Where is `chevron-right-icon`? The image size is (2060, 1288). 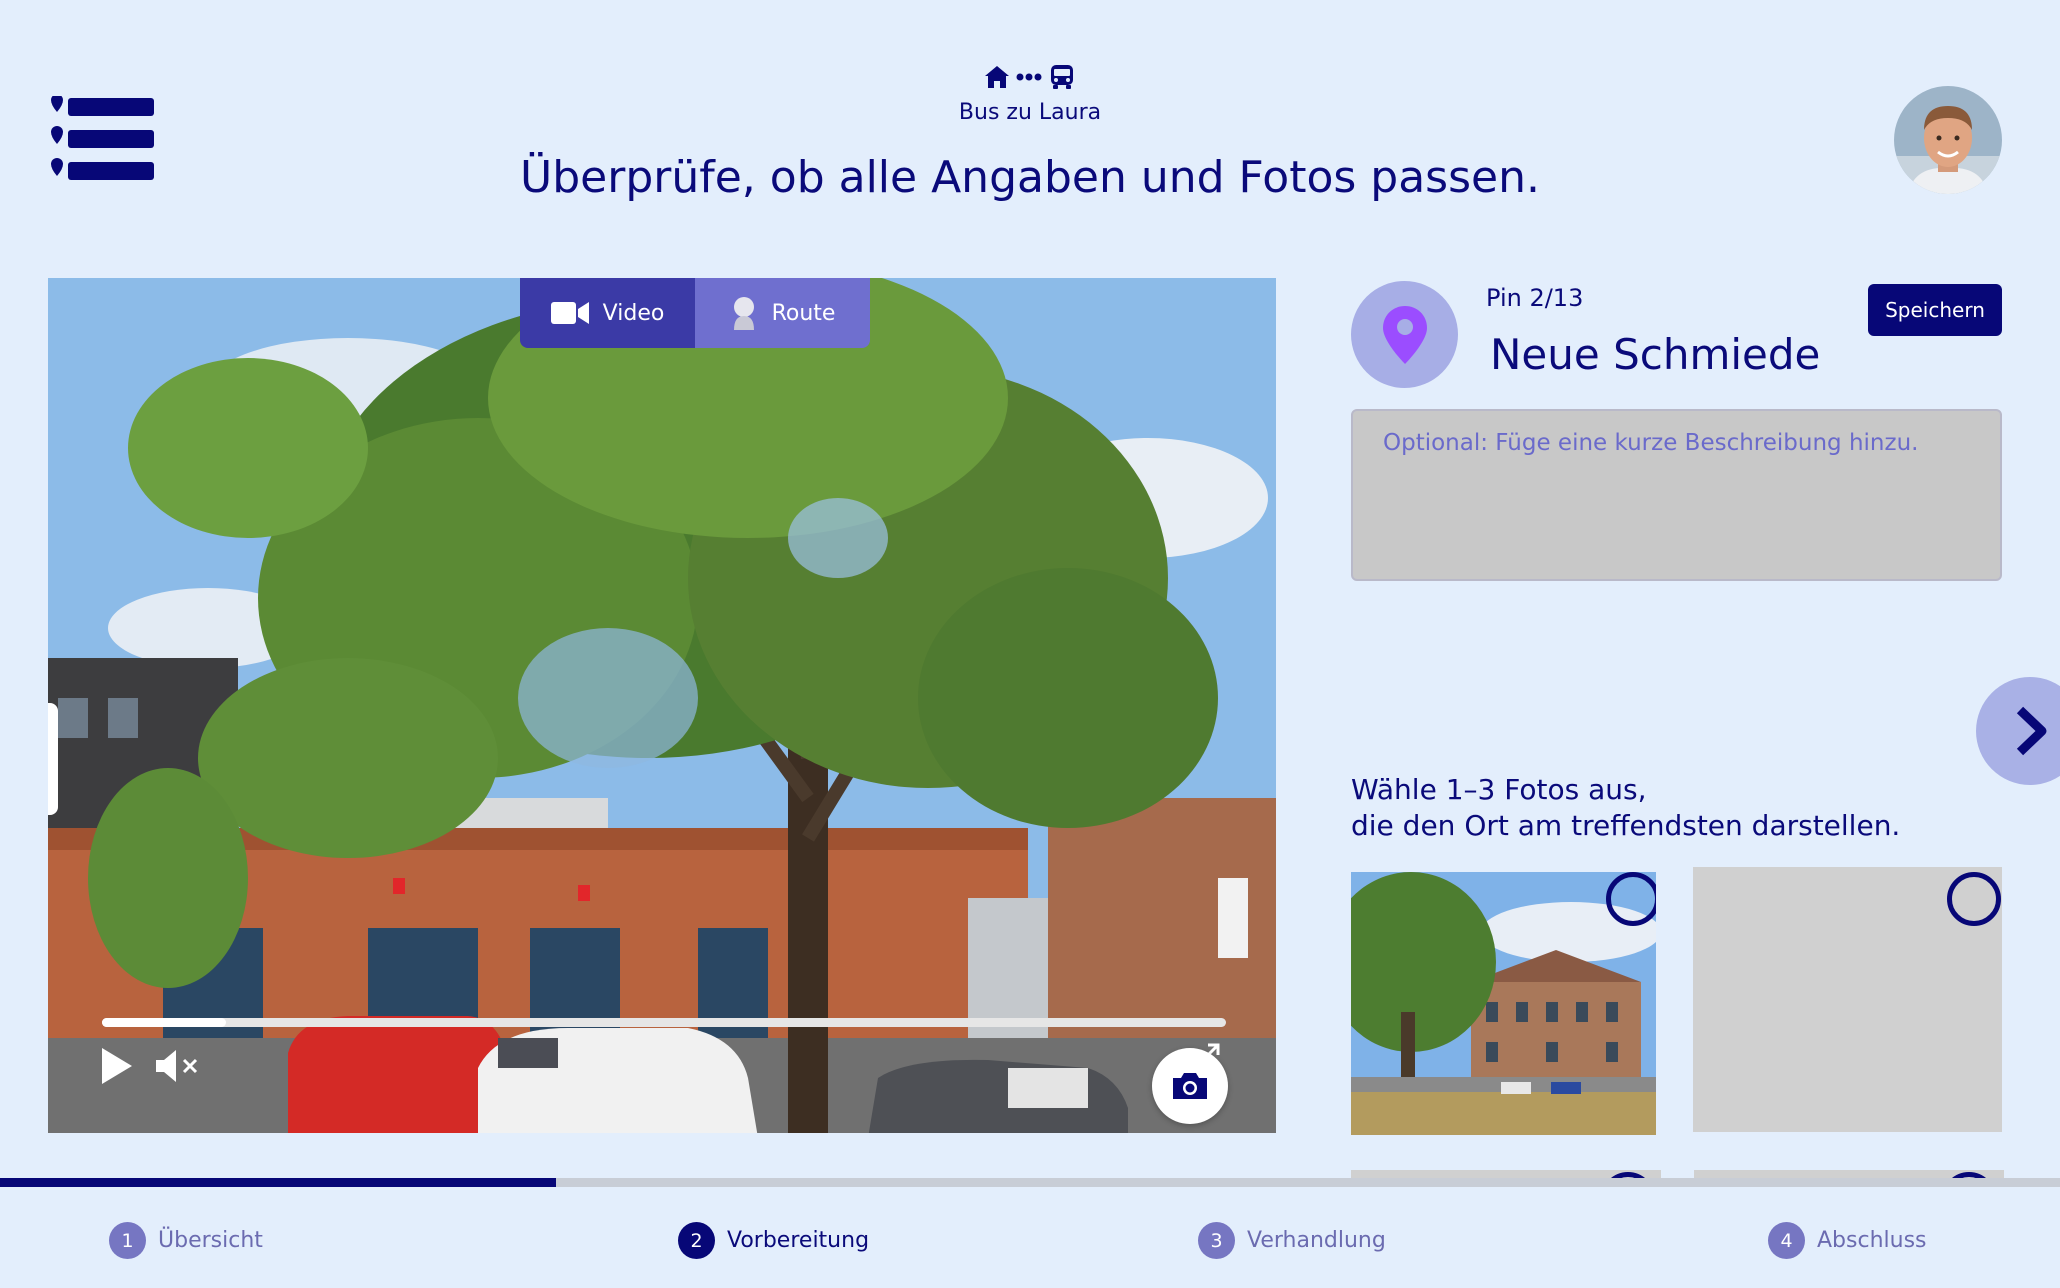 chevron-right-icon is located at coordinates (2031, 731).